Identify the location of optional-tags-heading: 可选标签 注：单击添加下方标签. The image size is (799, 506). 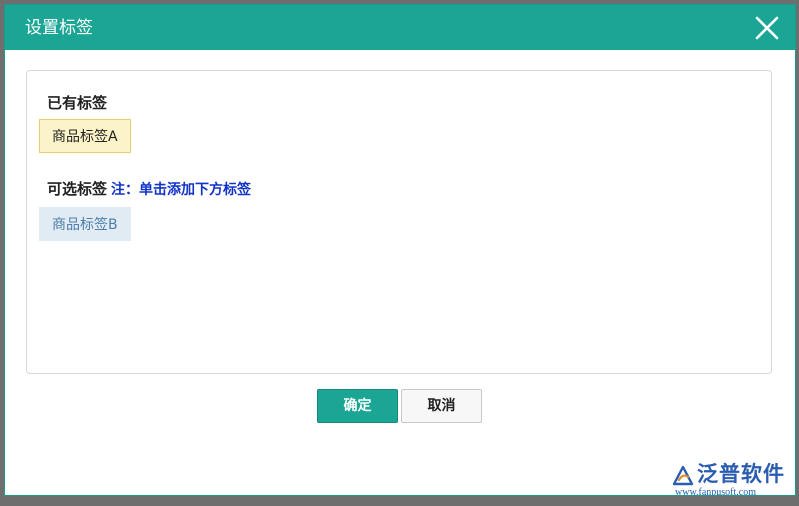
(149, 189).